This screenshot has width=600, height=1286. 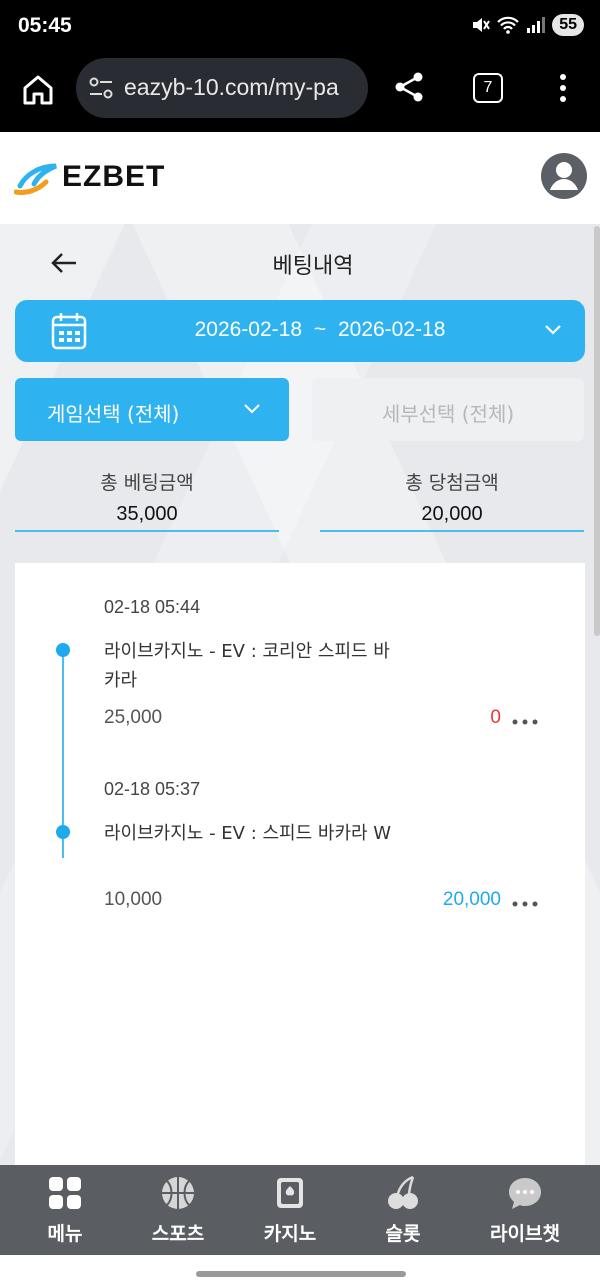 I want to click on cards-icon, so click(x=290, y=1193).